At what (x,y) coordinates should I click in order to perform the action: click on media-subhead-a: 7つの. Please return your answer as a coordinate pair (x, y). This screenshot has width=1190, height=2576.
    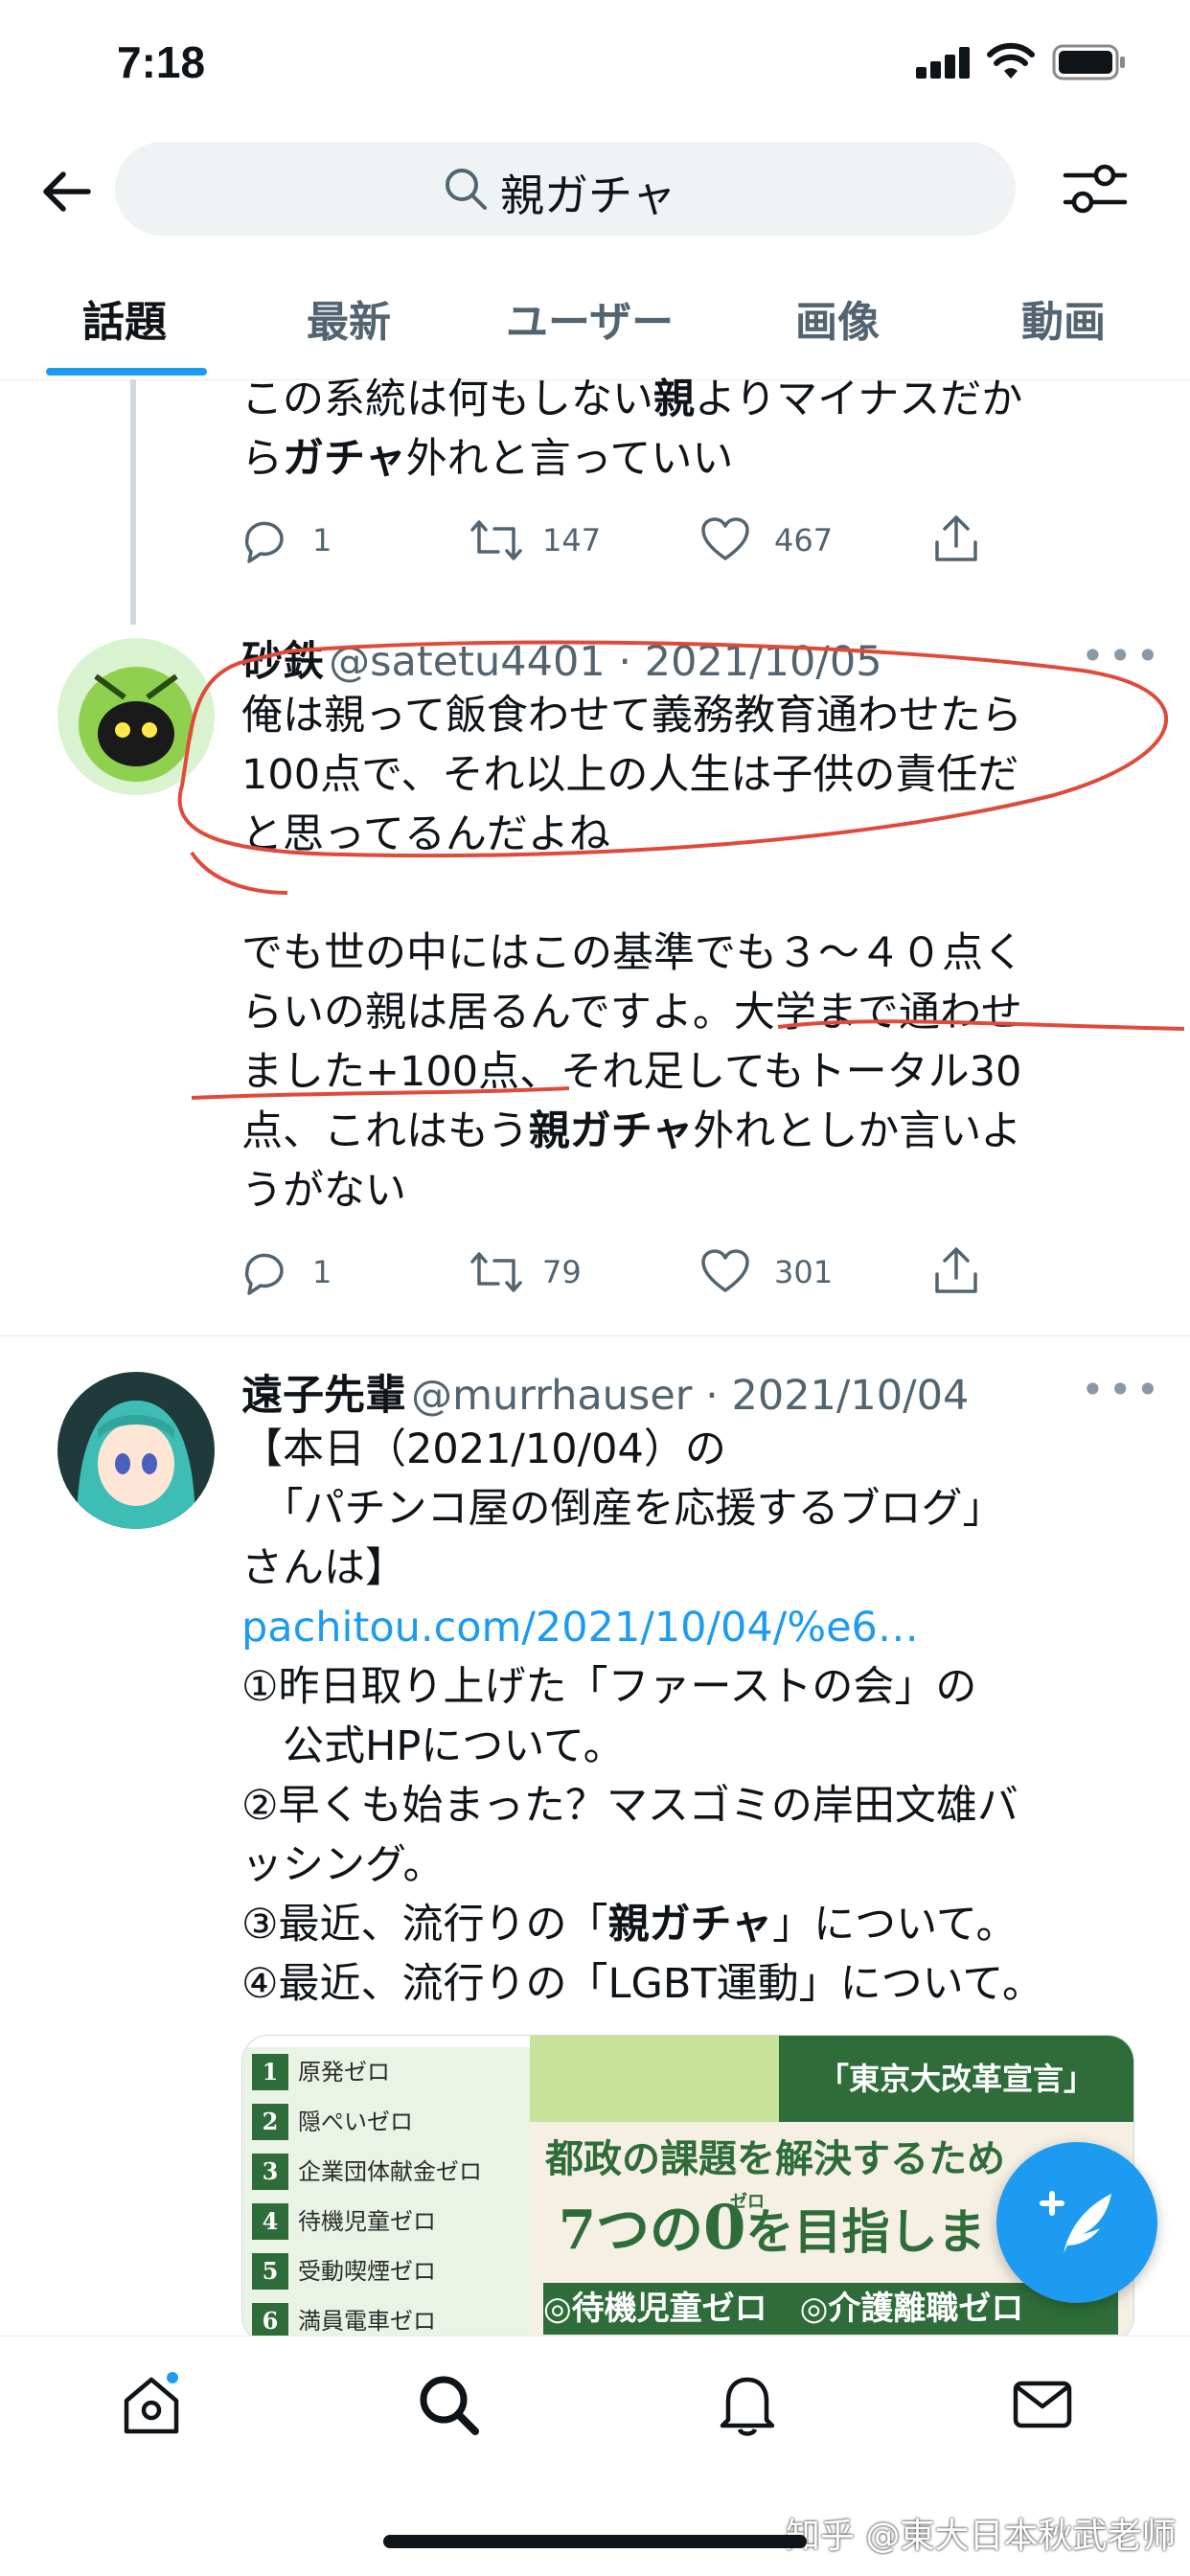
    Looking at the image, I should click on (631, 2230).